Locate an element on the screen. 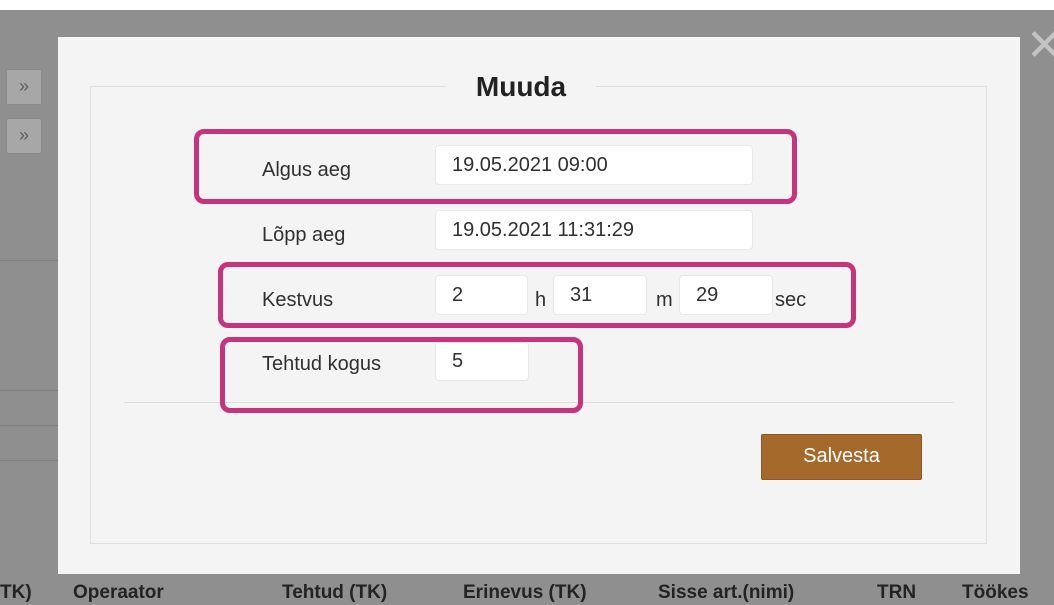 The height and width of the screenshot is (605, 1054). column-header-sisse-art: Sisse art.(nimi) is located at coordinates (726, 592).